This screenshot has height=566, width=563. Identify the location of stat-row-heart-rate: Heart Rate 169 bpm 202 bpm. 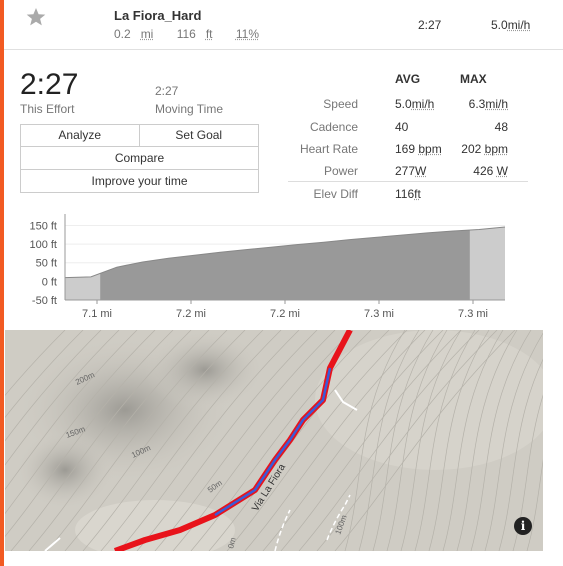
(408, 153).